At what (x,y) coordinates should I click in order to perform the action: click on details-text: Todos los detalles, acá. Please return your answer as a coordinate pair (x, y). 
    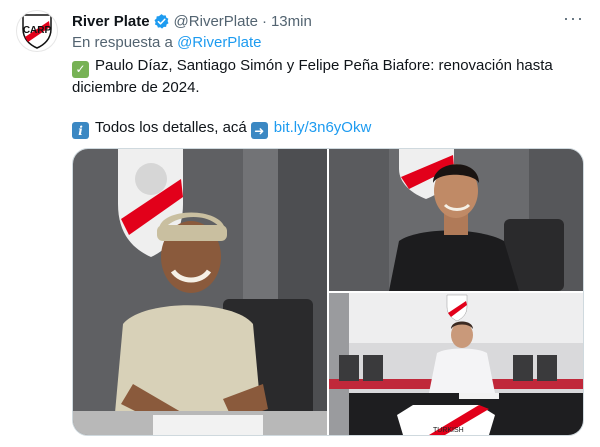
    Looking at the image, I should click on (171, 127).